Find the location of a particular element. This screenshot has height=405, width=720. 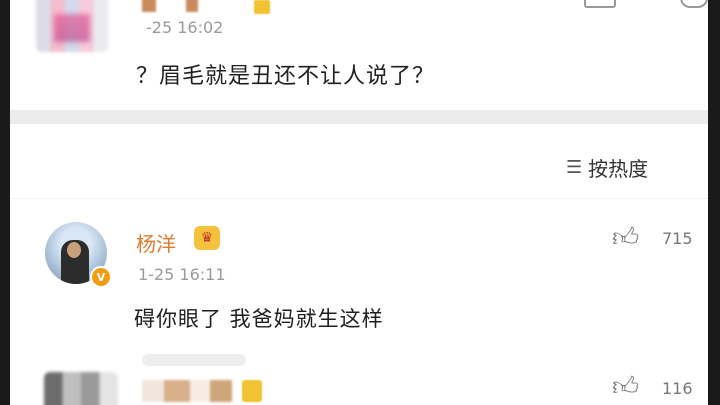

comment-timestamp: 1-25 16:11 is located at coordinates (182, 274).